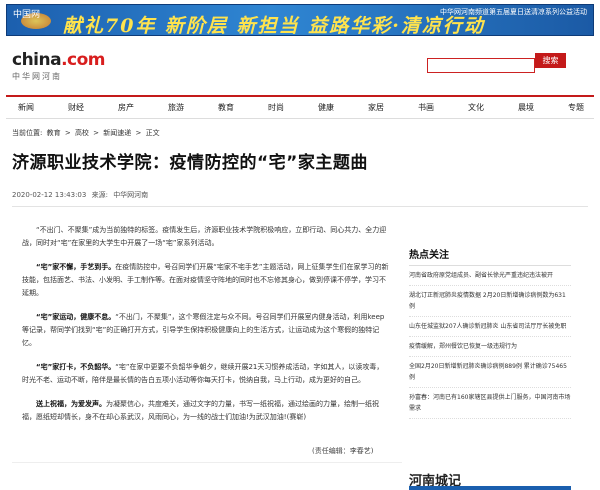 This screenshot has width=600, height=490. What do you see at coordinates (176, 107) in the screenshot?
I see `nav-item: 旅游` at bounding box center [176, 107].